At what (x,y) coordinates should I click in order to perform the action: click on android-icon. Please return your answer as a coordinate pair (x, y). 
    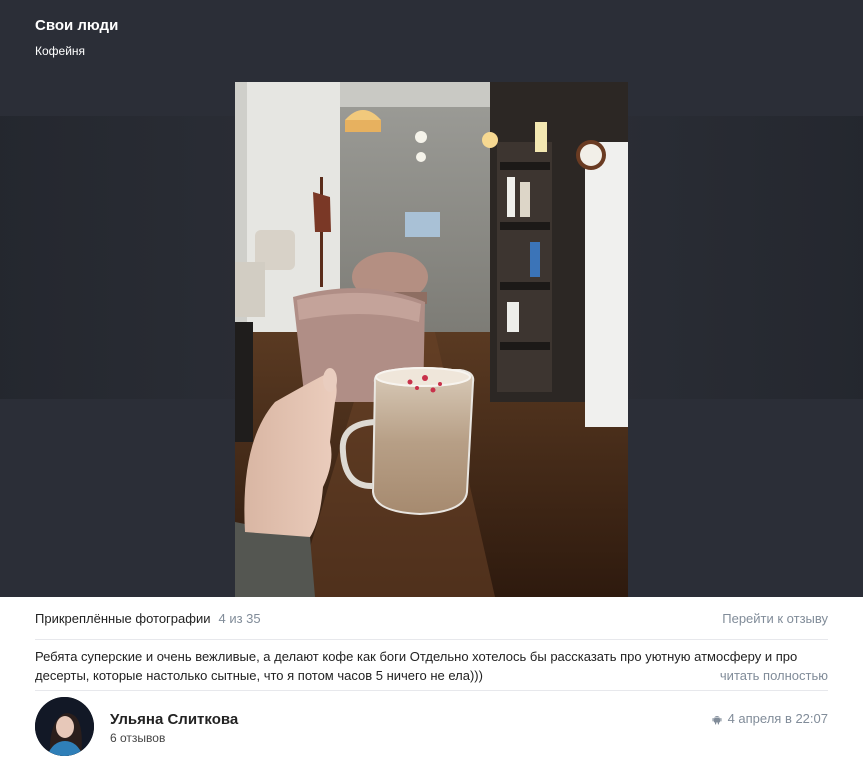
    Looking at the image, I should click on (717, 719).